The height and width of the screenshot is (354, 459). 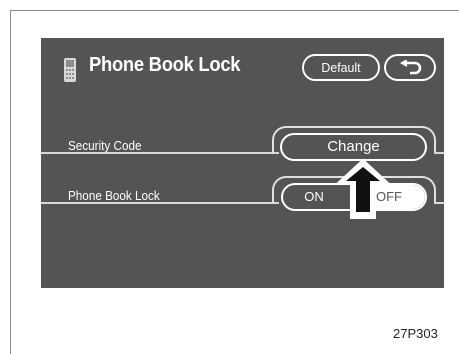 I want to click on title-bar: Phone Book Lock Default, so click(x=242, y=68).